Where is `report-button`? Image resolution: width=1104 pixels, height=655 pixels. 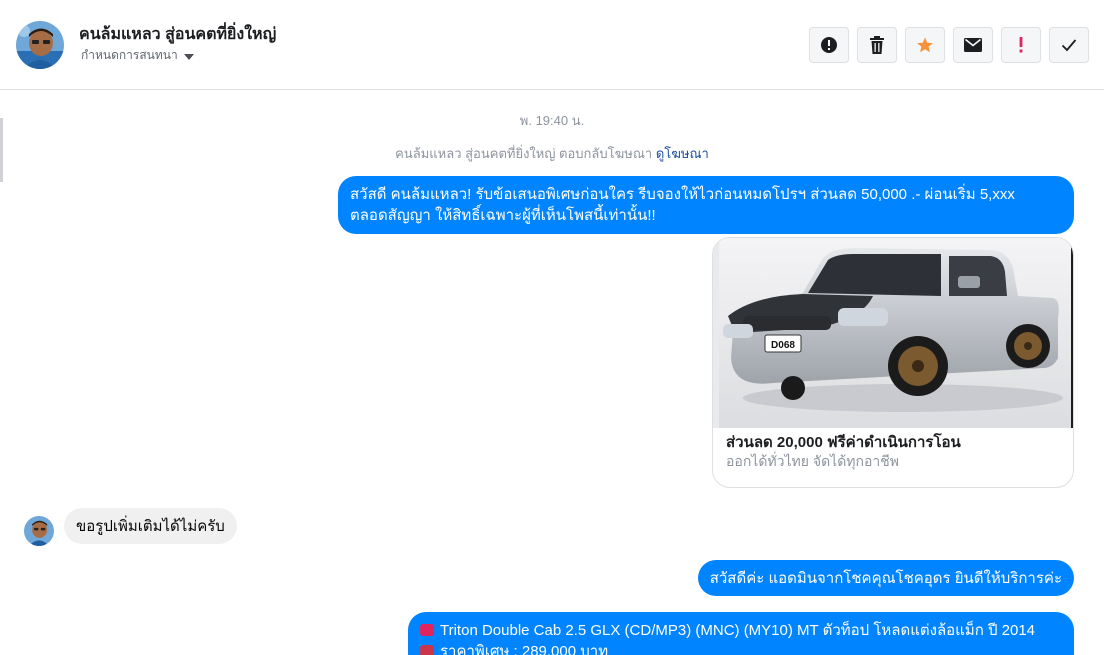 report-button is located at coordinates (829, 45).